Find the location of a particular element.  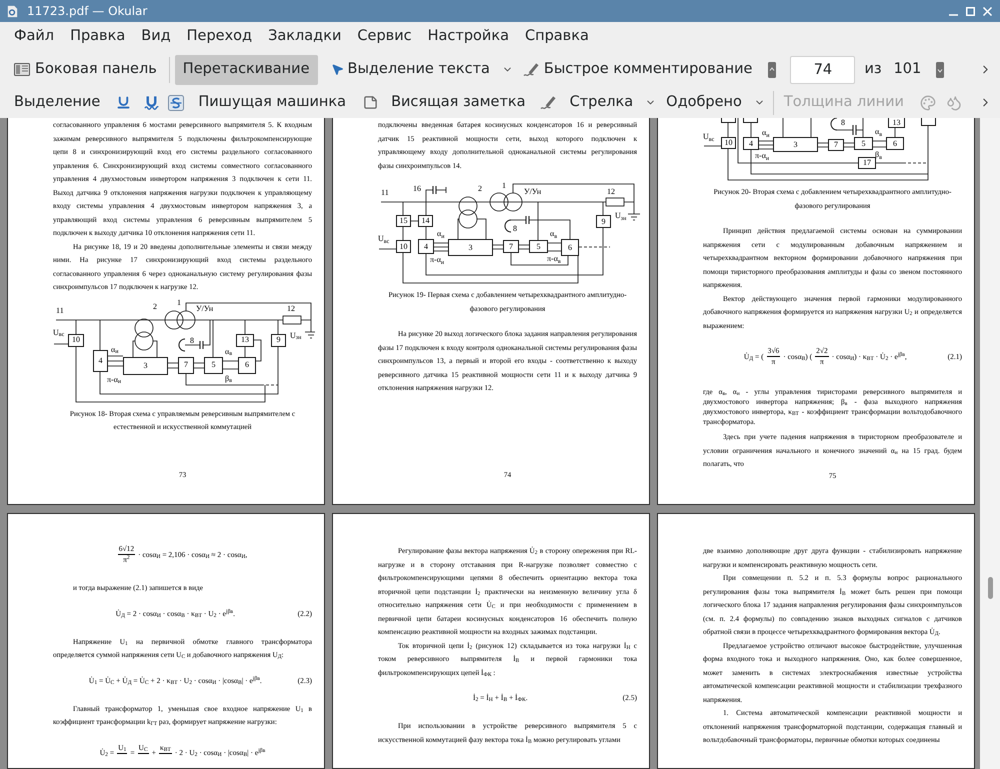

menu-item: Переход is located at coordinates (219, 37).